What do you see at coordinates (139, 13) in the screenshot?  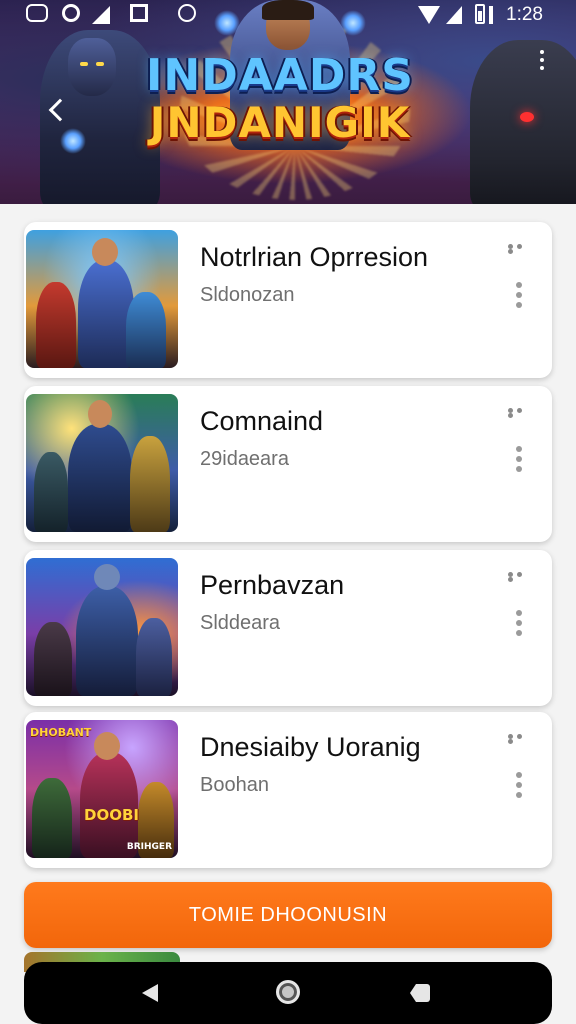 I see `square-notification-icon` at bounding box center [139, 13].